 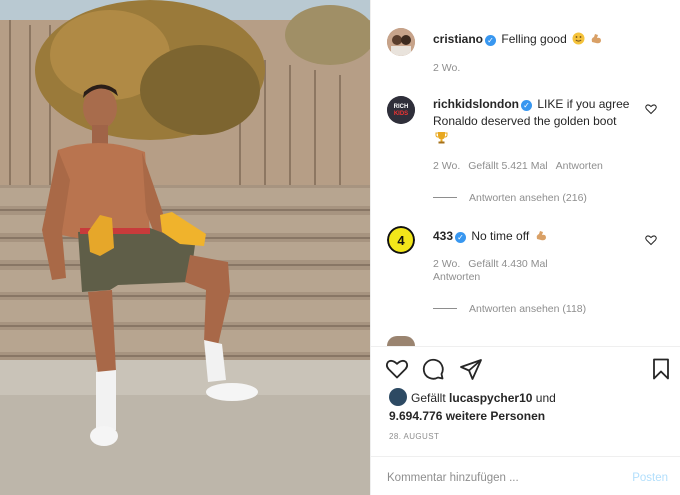 What do you see at coordinates (651, 240) in the screenshot?
I see `like-comment-2-icon` at bounding box center [651, 240].